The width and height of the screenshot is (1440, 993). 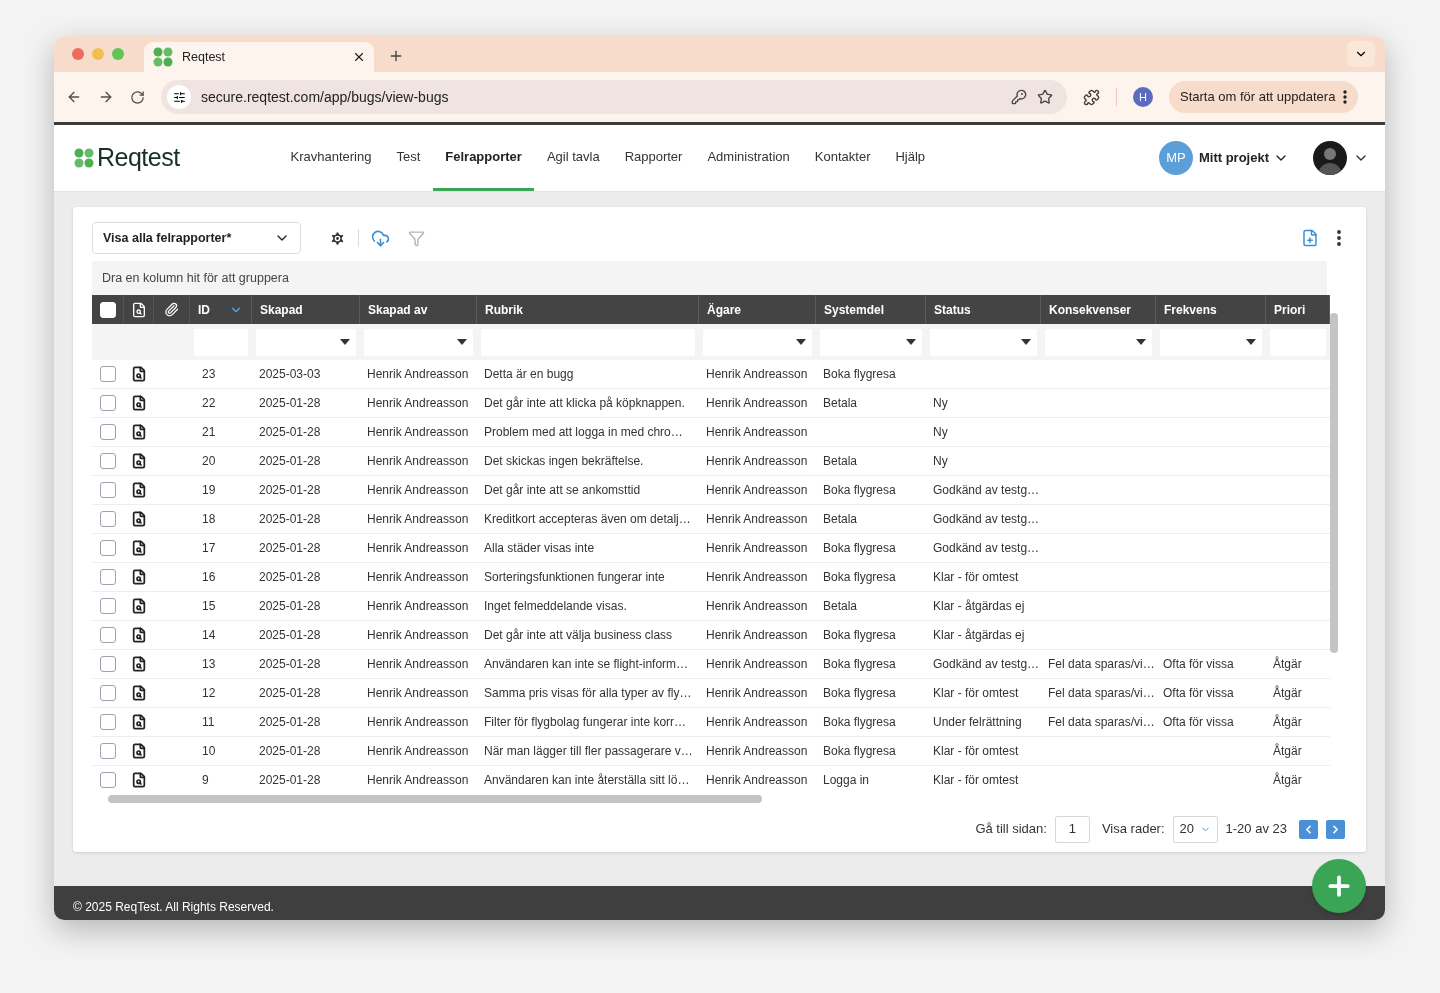 I want to click on maximize-window-control, so click(x=118, y=54).